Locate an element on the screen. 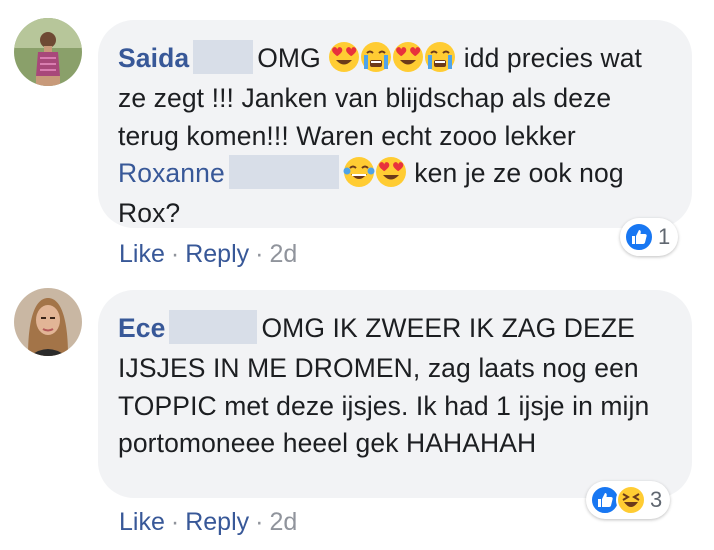 Image resolution: width=714 pixels, height=550 pixels. like-icon is located at coordinates (639, 237).